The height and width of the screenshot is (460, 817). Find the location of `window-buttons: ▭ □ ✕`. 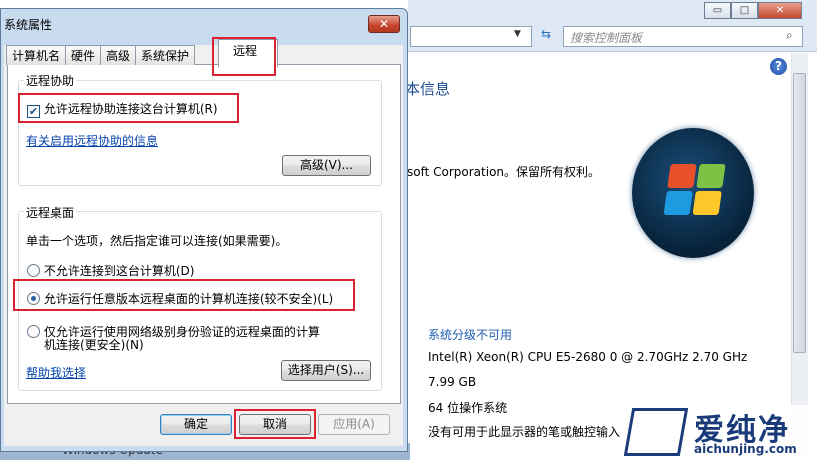

window-buttons: ▭ □ ✕ is located at coordinates (753, 10).